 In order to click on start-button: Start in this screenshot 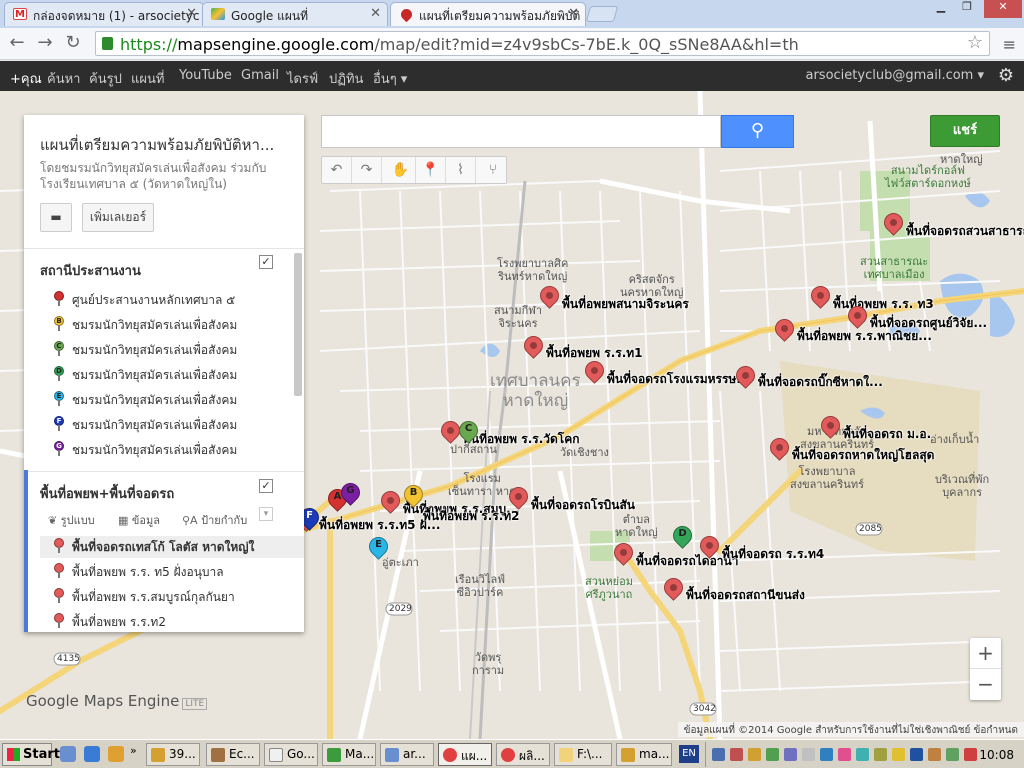, I will do `click(31, 754)`.